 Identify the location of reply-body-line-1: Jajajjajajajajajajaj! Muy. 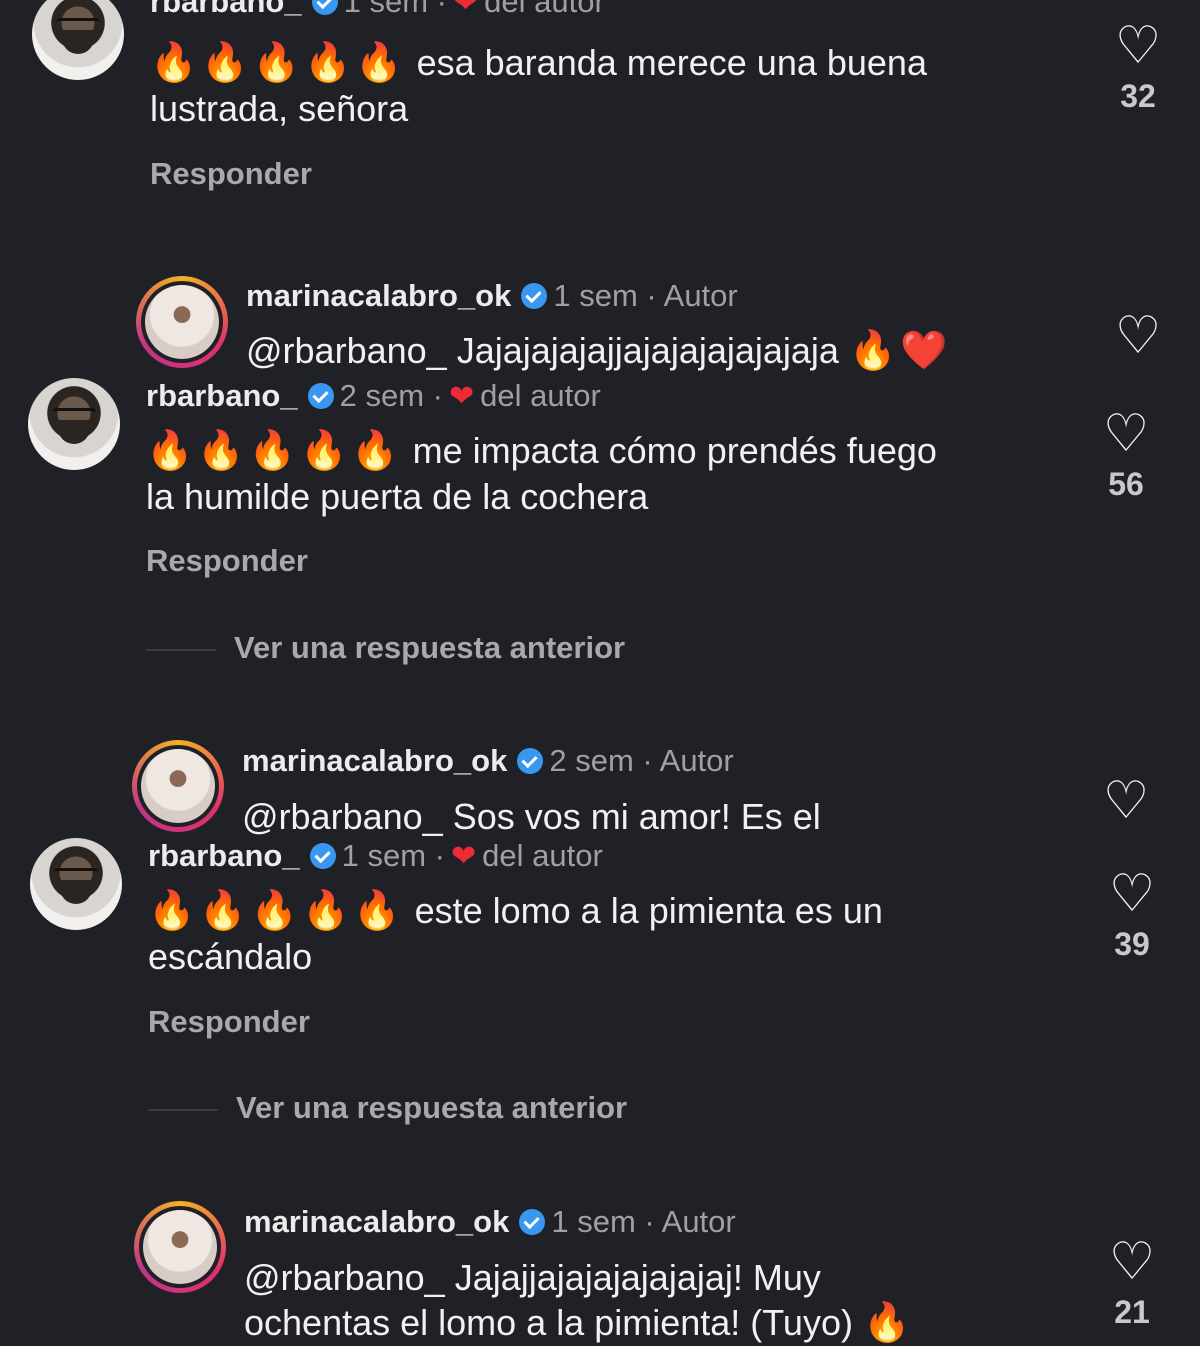
(637, 1277).